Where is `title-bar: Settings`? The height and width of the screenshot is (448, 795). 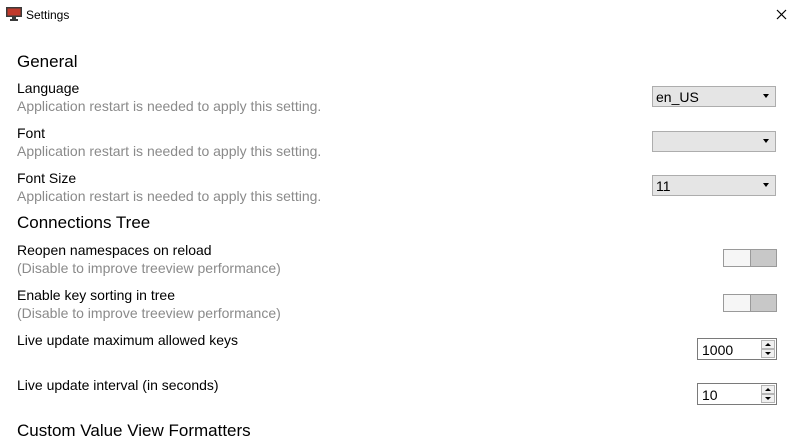 title-bar: Settings is located at coordinates (397, 15).